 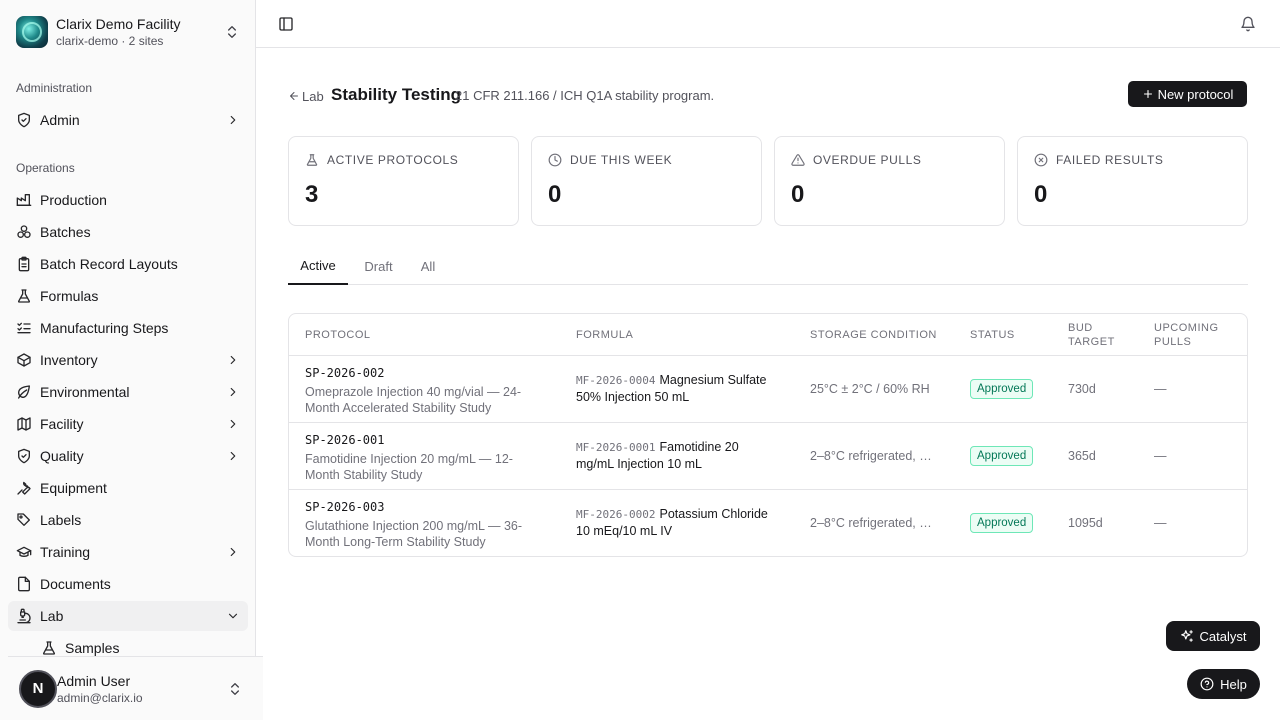 What do you see at coordinates (54, 88) in the screenshot?
I see `group-label-administration: Administration` at bounding box center [54, 88].